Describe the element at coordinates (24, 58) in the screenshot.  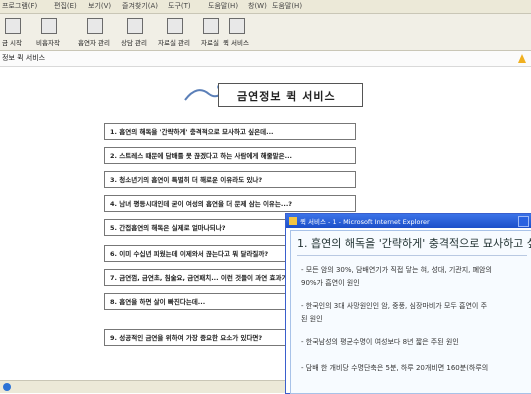
I see `page-title: 정보 퀵 서비스` at that location.